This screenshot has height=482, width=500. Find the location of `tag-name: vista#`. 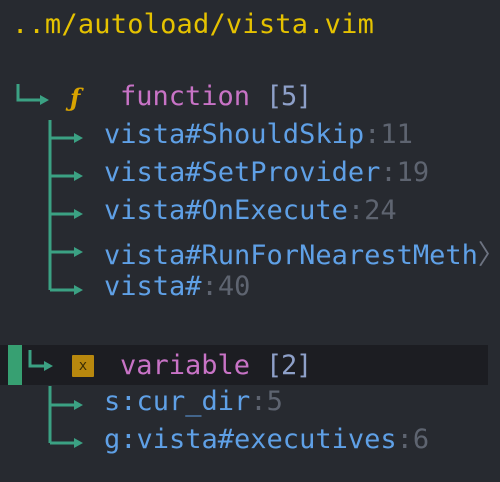

tag-name: vista# is located at coordinates (153, 286).